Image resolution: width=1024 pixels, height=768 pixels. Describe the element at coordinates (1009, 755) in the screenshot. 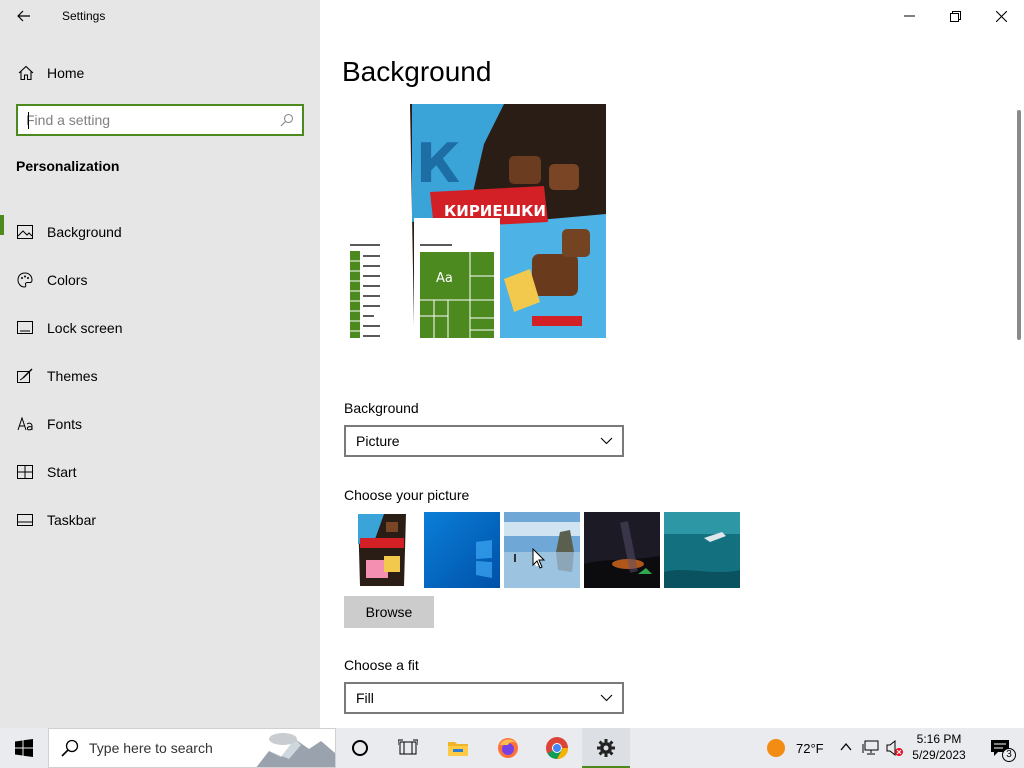

I see `notification-count-badge: 3` at that location.